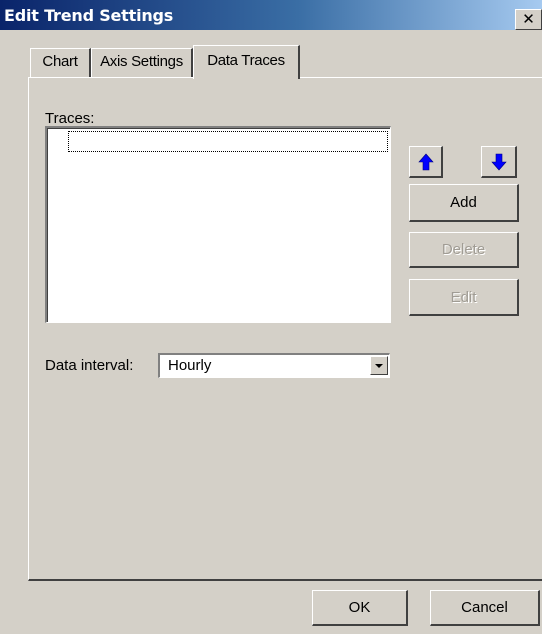 Image resolution: width=542 pixels, height=634 pixels. Describe the element at coordinates (142, 62) in the screenshot. I see `tab-axis-settings: Axis Settings` at that location.